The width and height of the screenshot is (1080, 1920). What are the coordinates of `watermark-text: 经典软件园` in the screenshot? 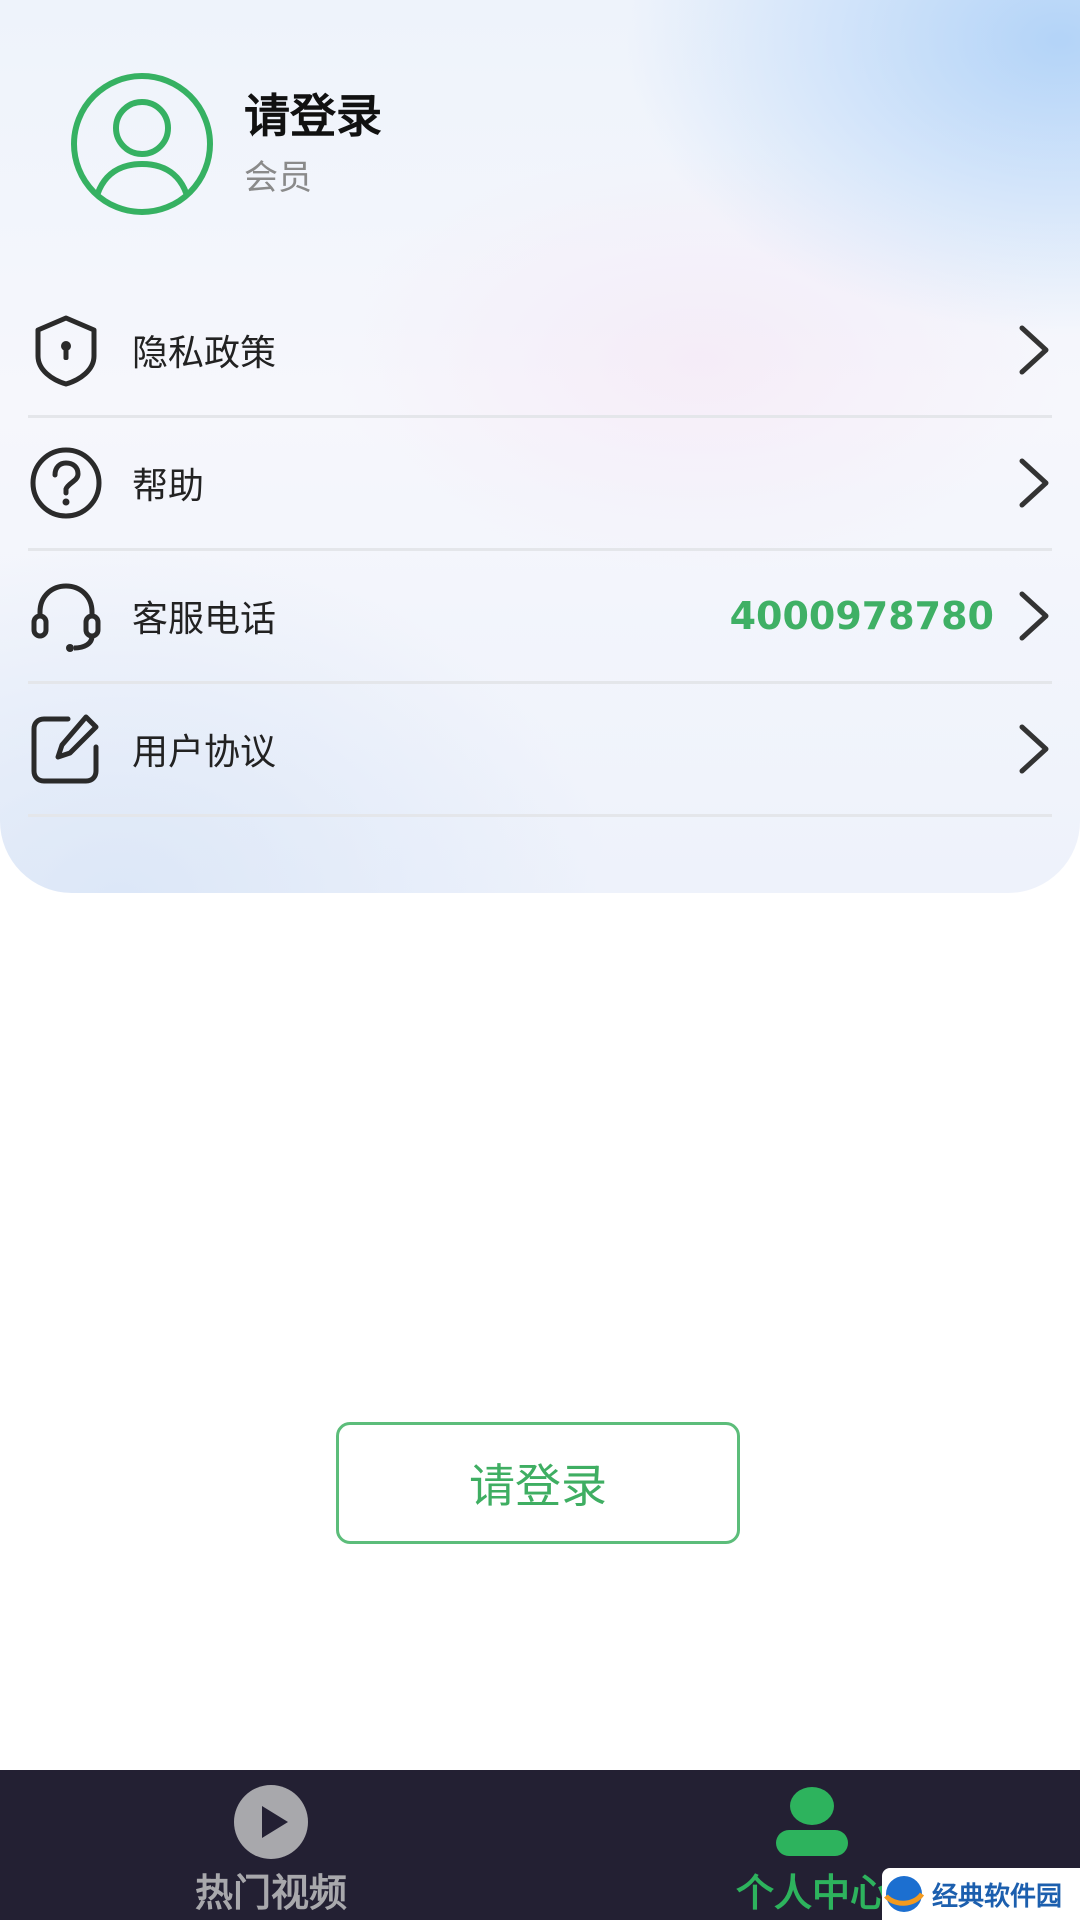 It's located at (997, 1896).